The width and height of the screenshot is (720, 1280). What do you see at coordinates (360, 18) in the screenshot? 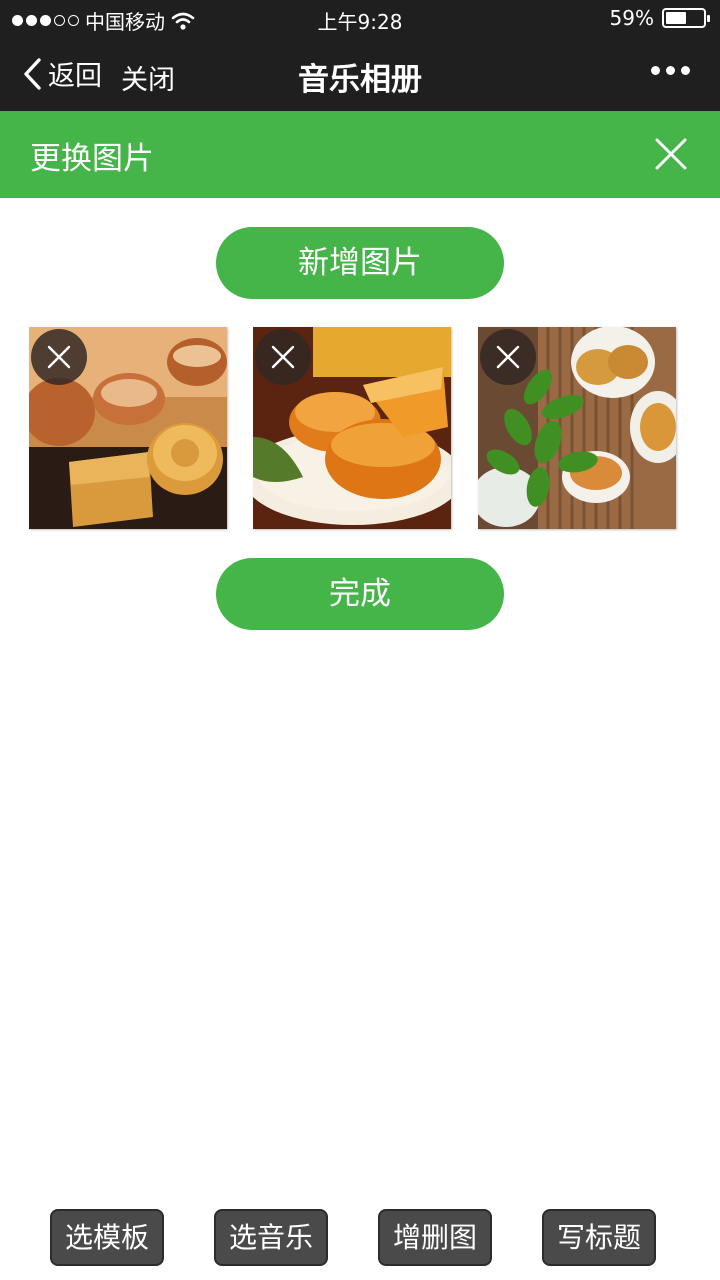
I see `status-bar: 中国移动 上午9:28 59%` at bounding box center [360, 18].